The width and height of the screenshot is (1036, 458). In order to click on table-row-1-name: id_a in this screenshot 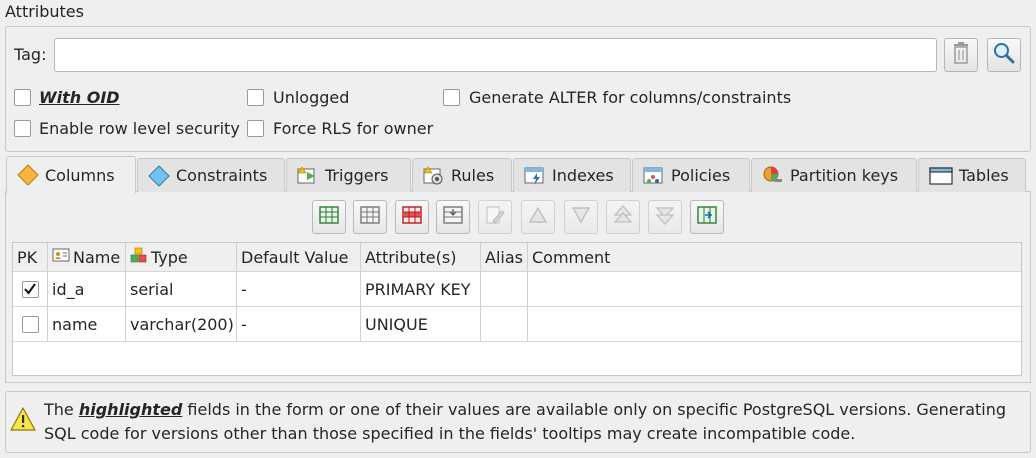, I will do `click(87, 289)`.